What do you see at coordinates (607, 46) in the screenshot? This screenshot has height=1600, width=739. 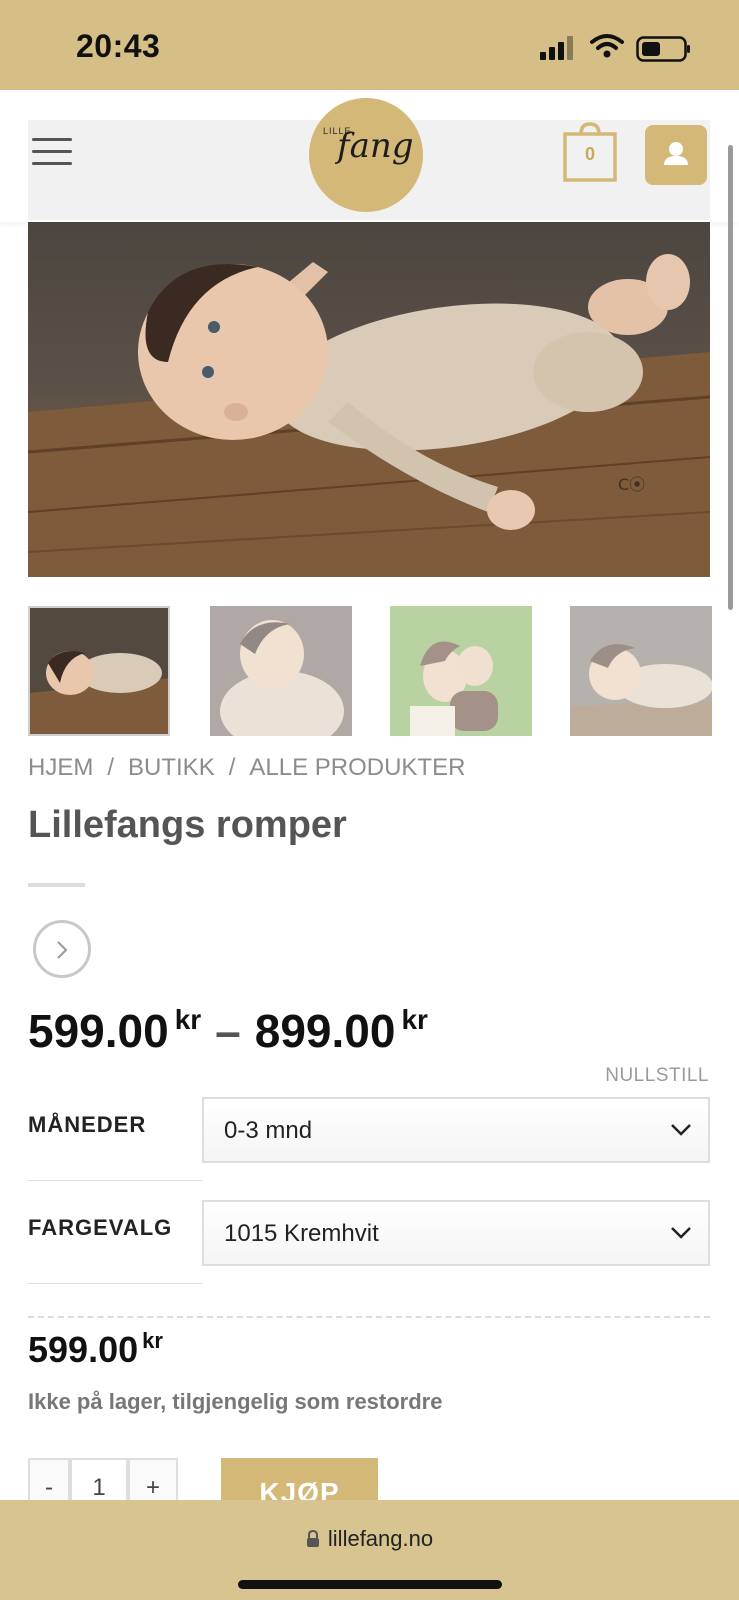 I see `wifi-icon` at bounding box center [607, 46].